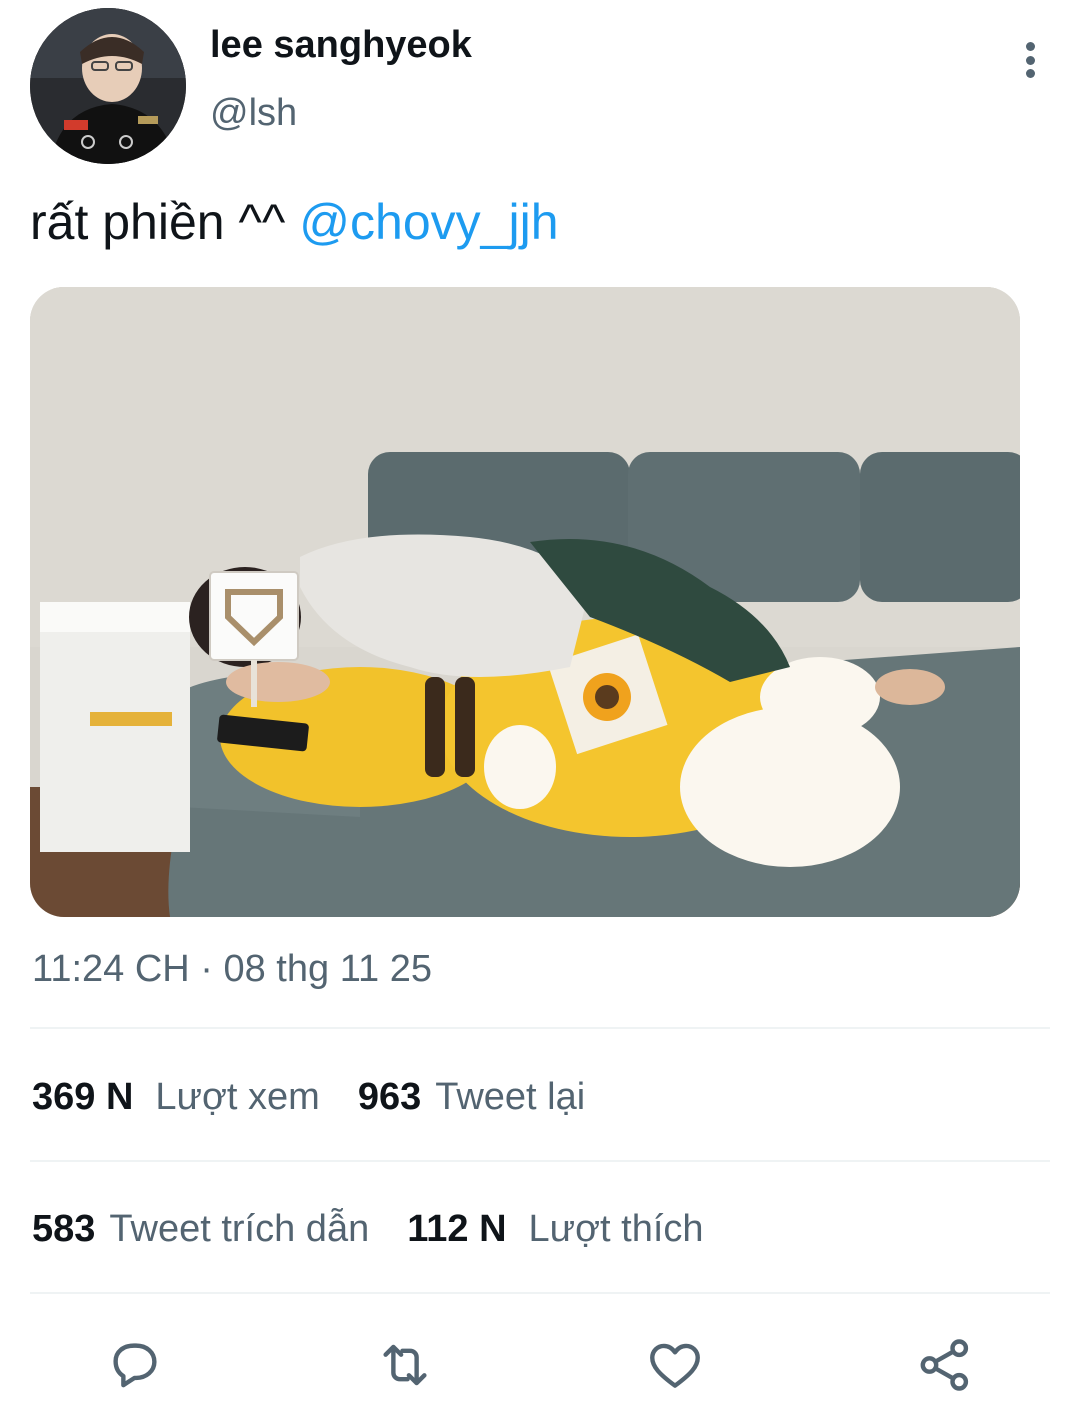 The height and width of the screenshot is (1425, 1080). I want to click on like-icon, so click(675, 1365).